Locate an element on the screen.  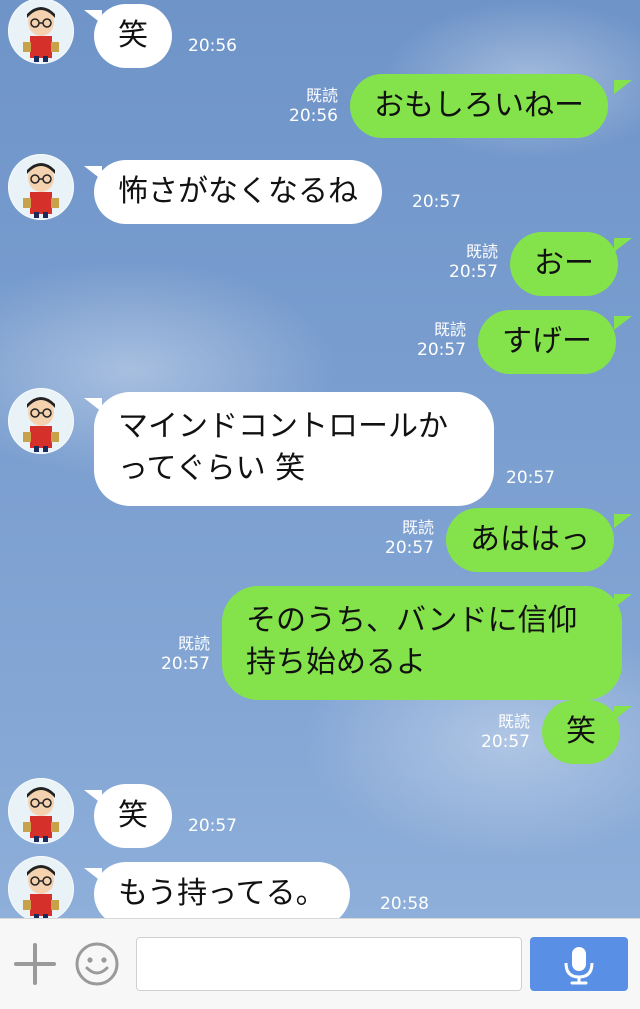
message-meta: 既読 20:56 is located at coordinates (313, 106).